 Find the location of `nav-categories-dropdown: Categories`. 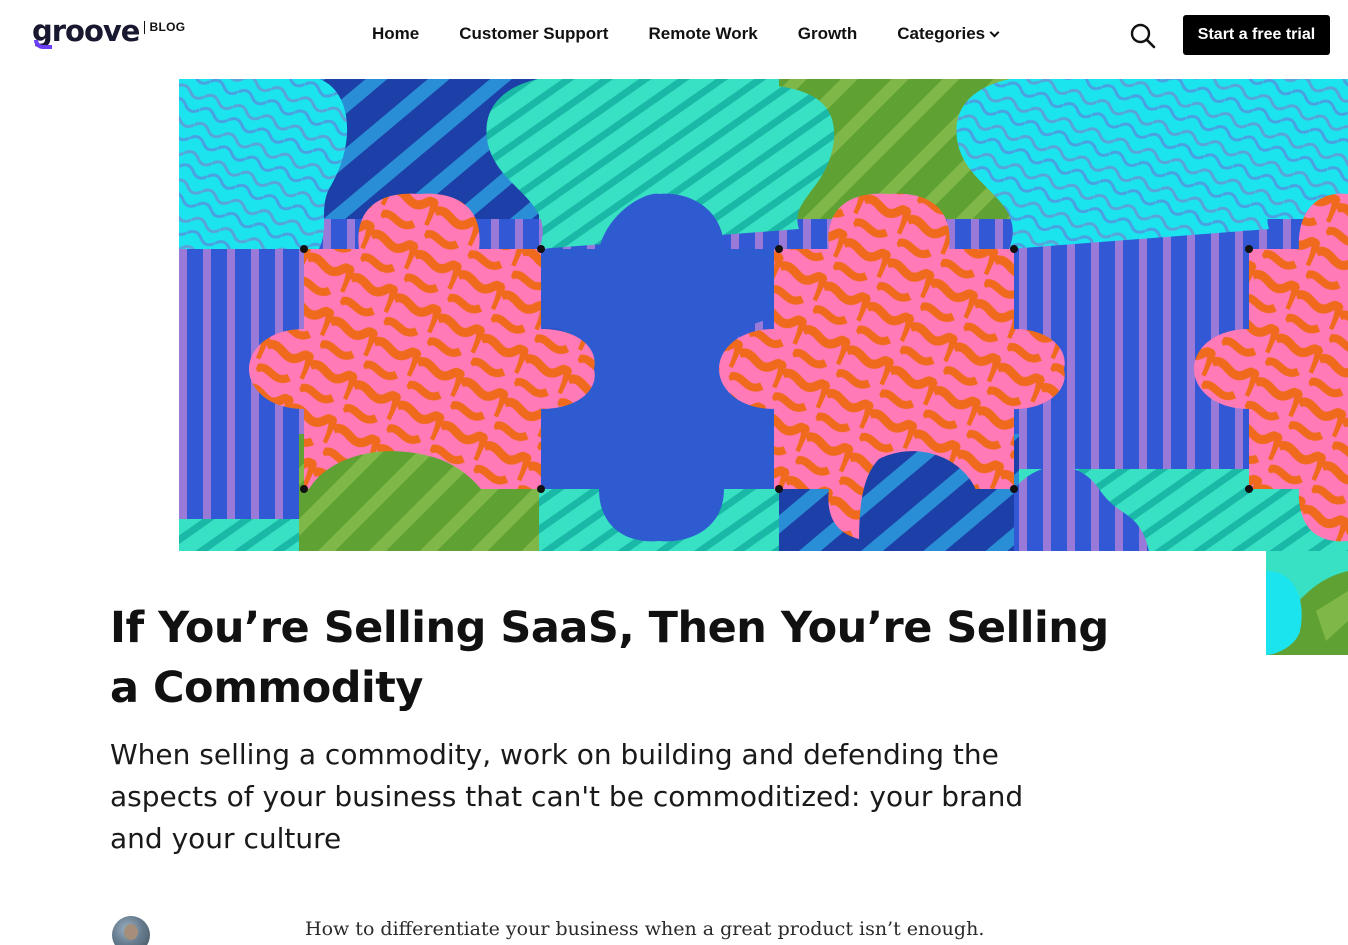

nav-categories-dropdown: Categories is located at coordinates (948, 34).